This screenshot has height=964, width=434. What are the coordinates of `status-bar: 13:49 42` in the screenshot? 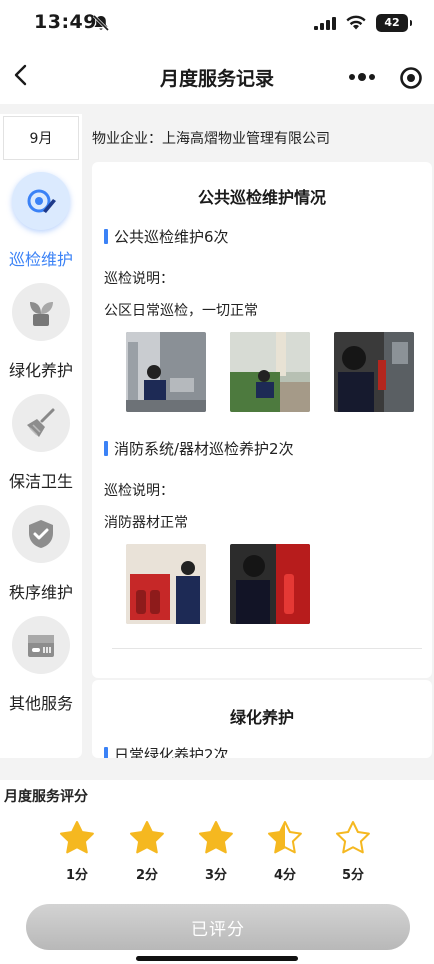 It's located at (217, 24).